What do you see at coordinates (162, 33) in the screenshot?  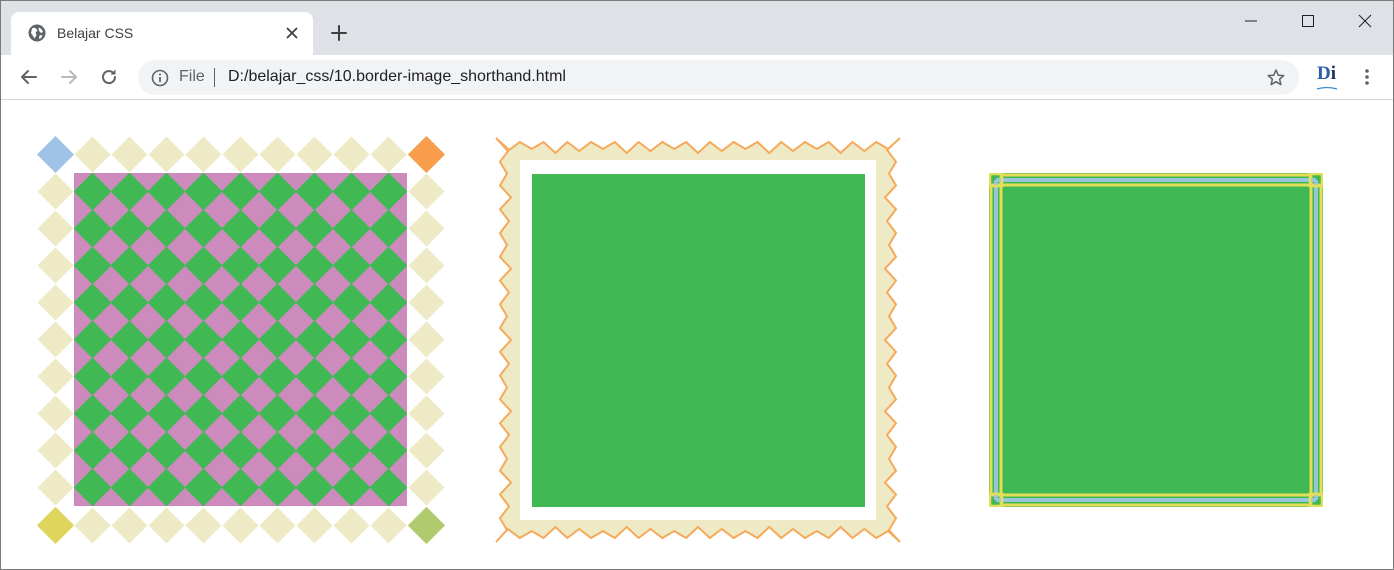 I see `browser-tab-active: Belajar CSS` at bounding box center [162, 33].